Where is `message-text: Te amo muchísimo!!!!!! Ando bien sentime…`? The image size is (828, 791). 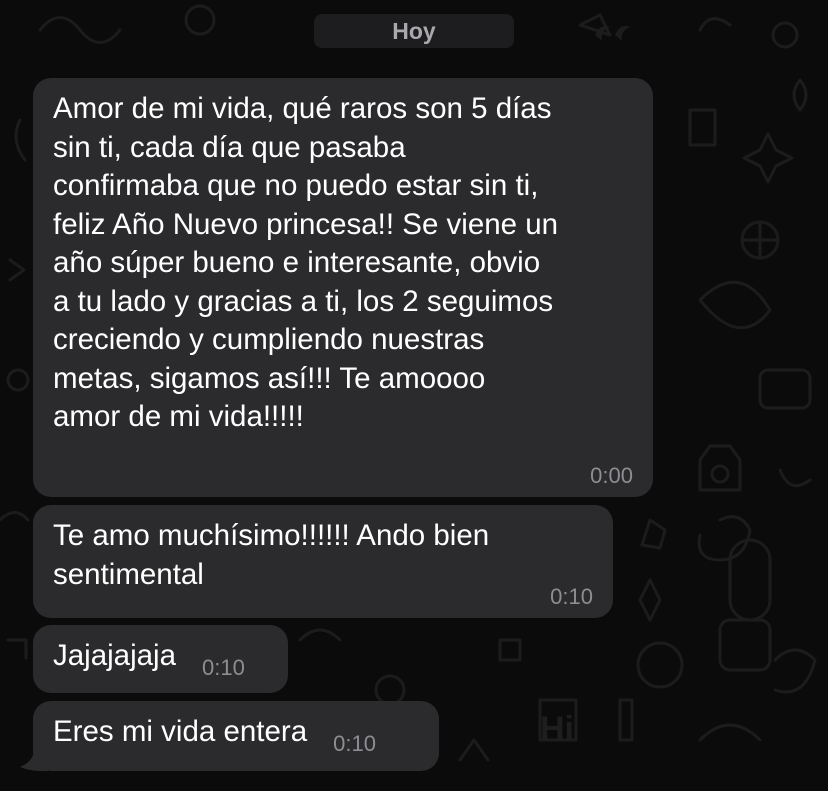 message-text: Te amo muchísimo!!!!!! Ando bien sentime… is located at coordinates (271, 555).